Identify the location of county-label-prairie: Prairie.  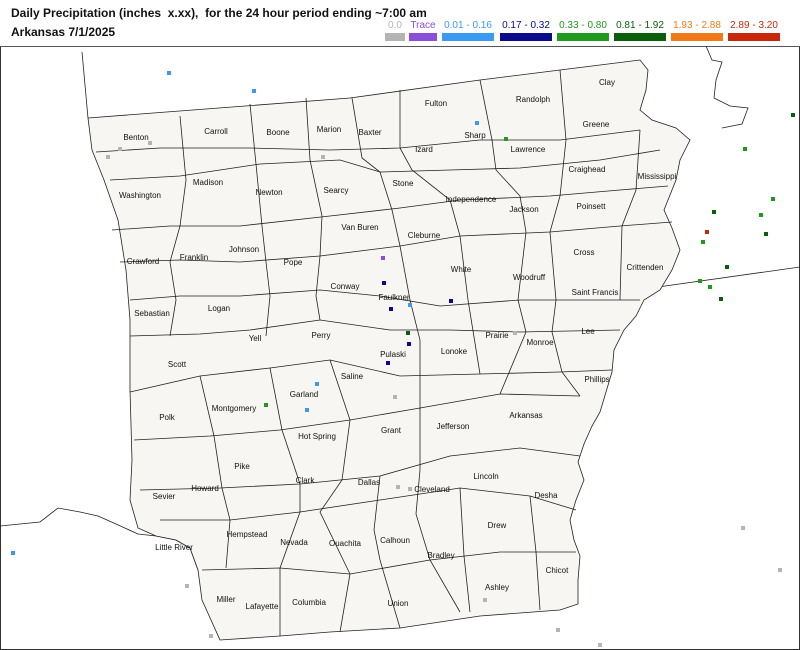
(497, 335).